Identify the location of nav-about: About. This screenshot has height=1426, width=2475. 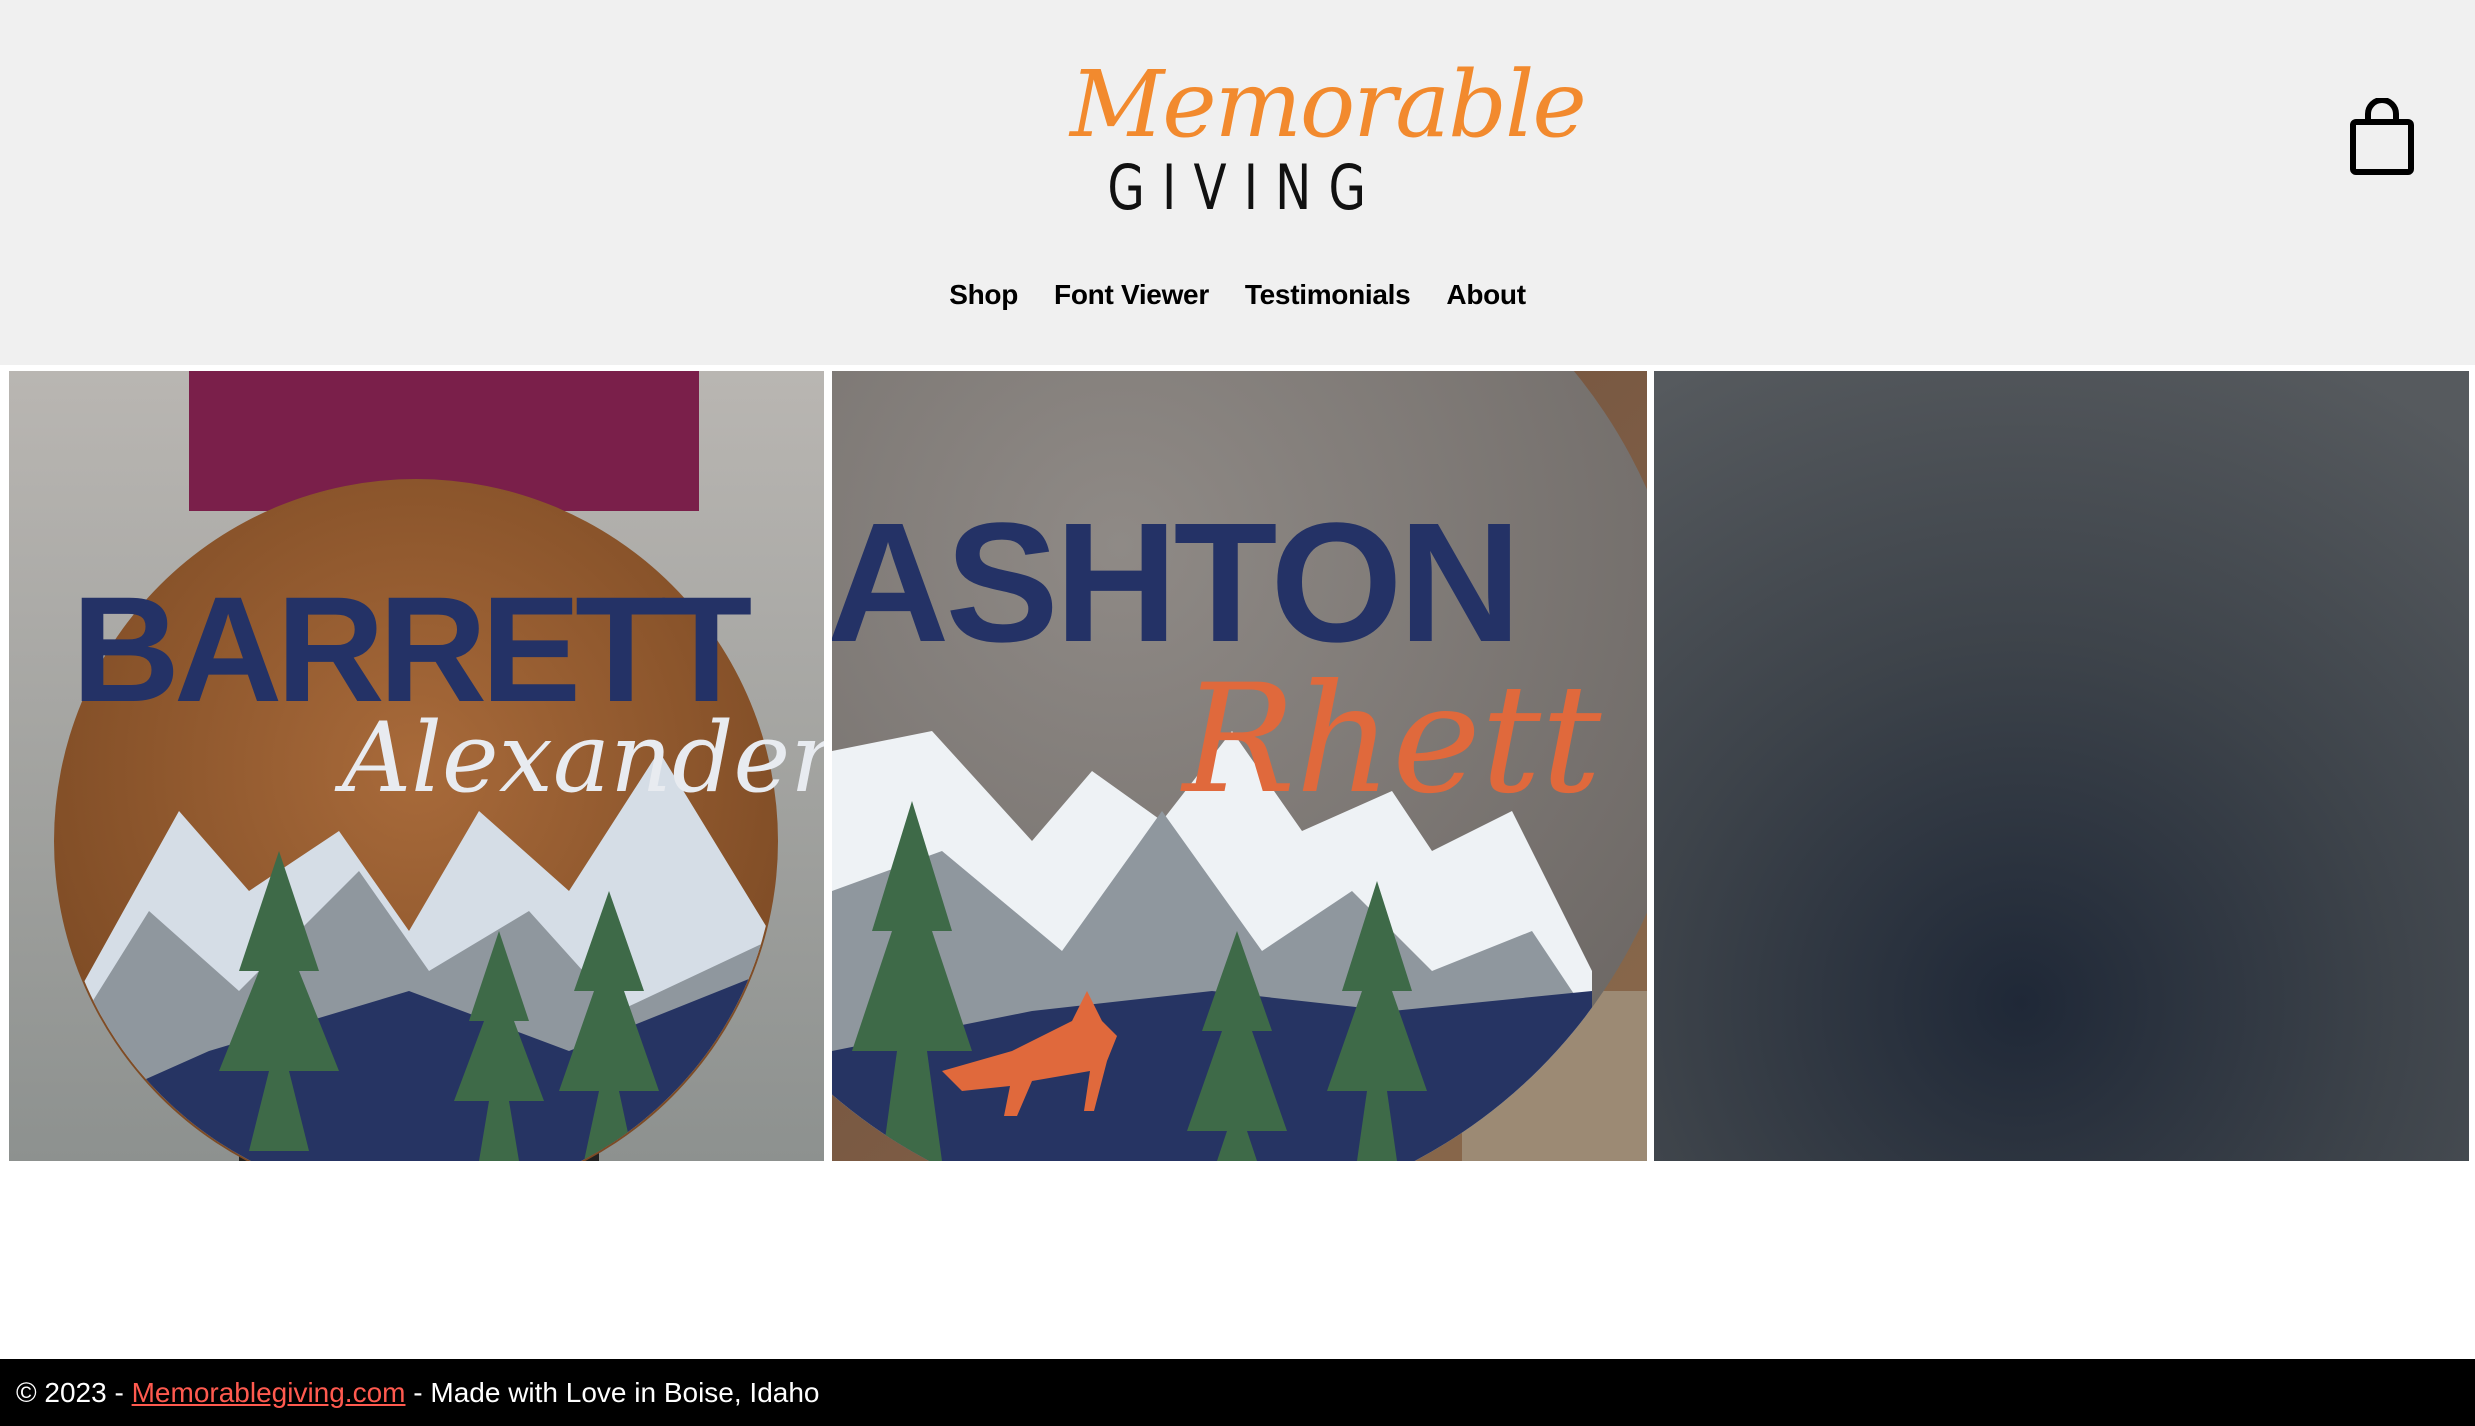
(1486, 295).